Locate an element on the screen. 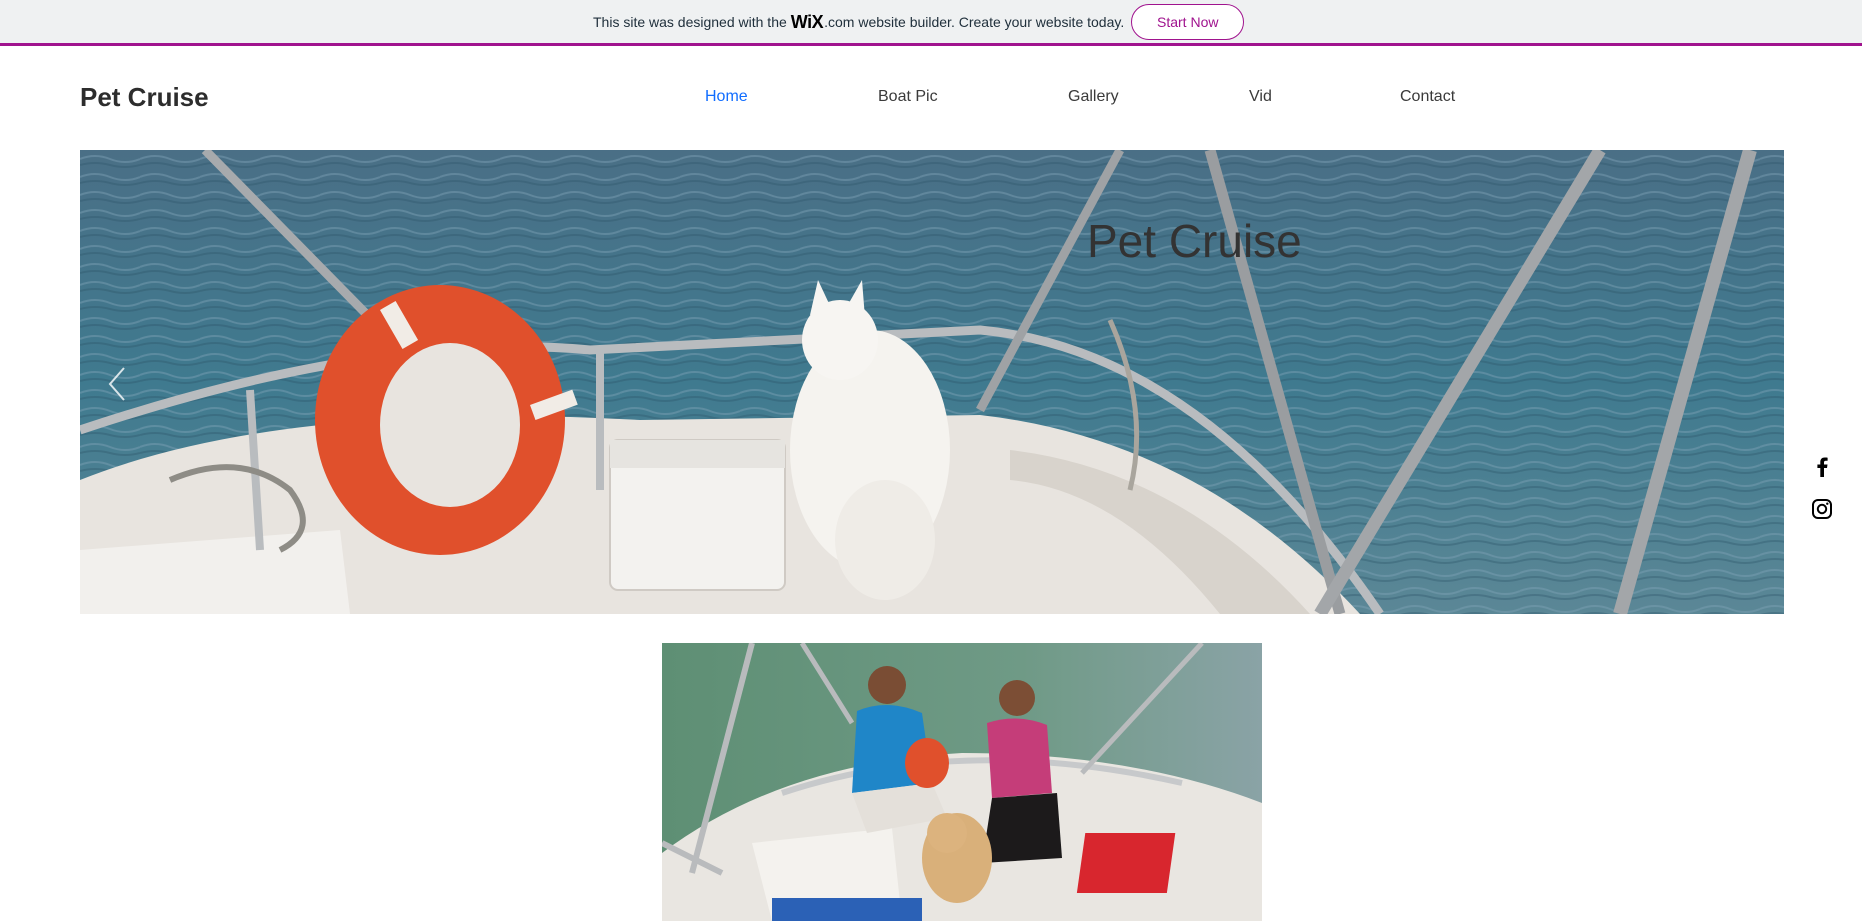 This screenshot has height=923, width=1862. gallery-photo is located at coordinates (962, 782).